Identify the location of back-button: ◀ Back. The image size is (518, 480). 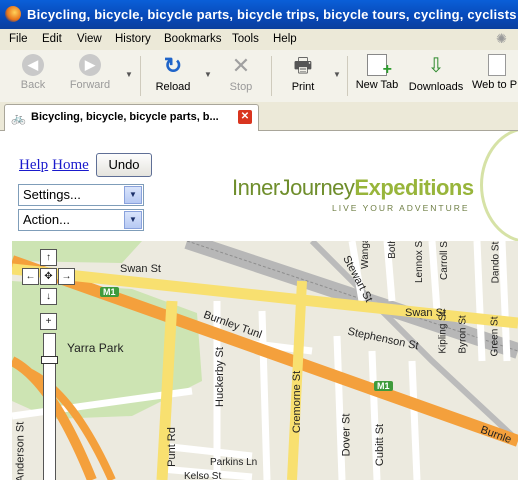
(33, 72).